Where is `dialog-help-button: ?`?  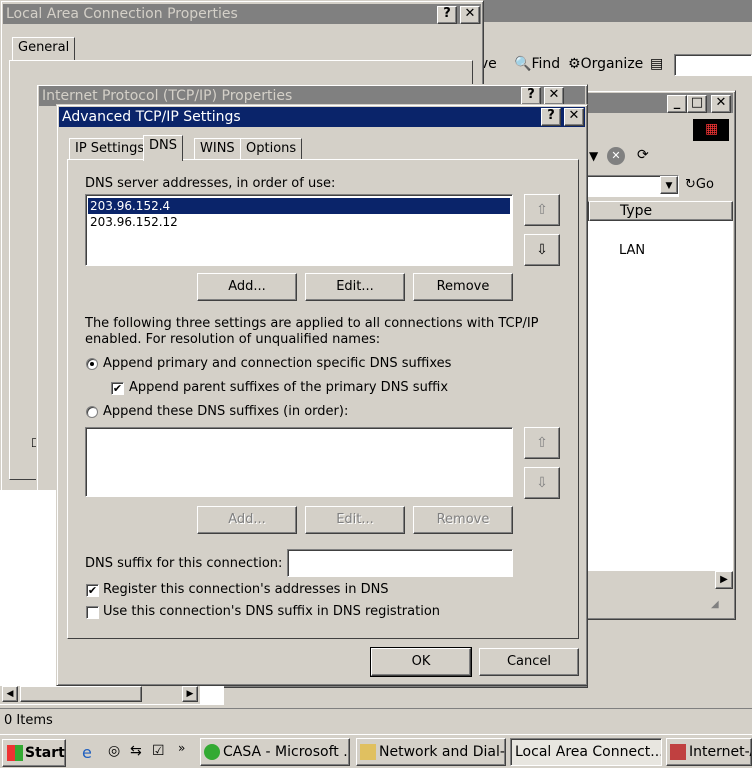 dialog-help-button: ? is located at coordinates (551, 117).